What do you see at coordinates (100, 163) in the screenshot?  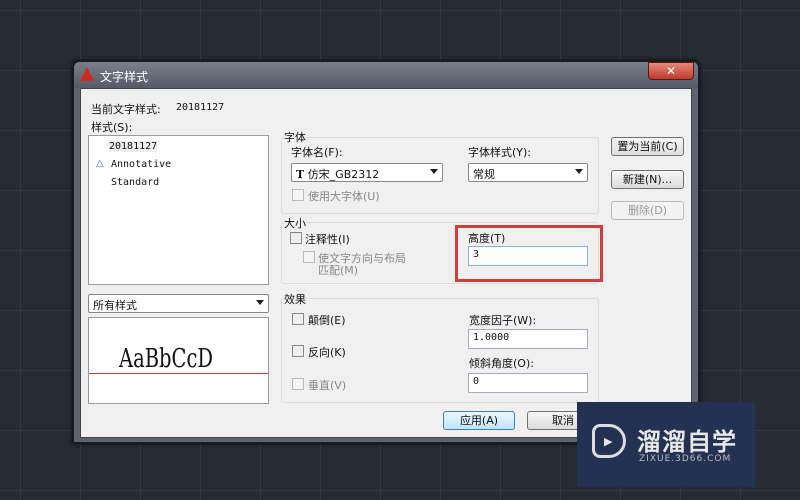 I see `annotative-icon: △` at bounding box center [100, 163].